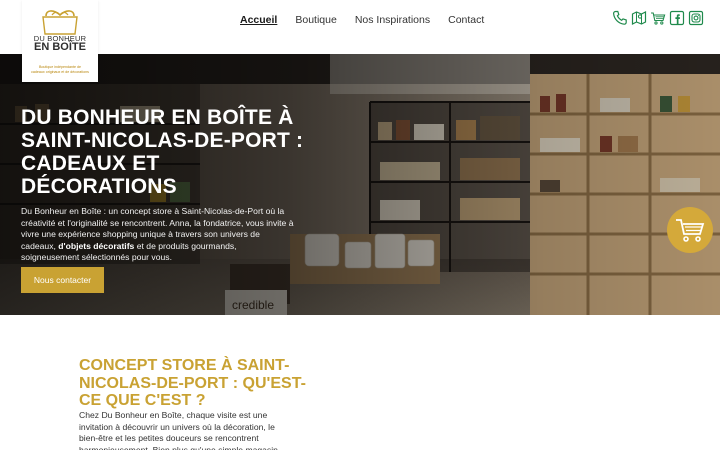  What do you see at coordinates (696, 18) in the screenshot?
I see `instagram-icon` at bounding box center [696, 18].